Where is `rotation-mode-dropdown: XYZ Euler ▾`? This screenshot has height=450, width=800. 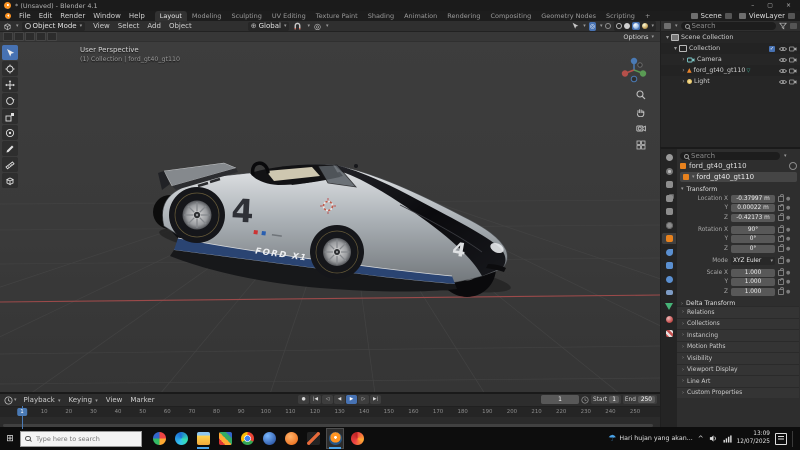 rotation-mode-dropdown: XYZ Euler ▾ is located at coordinates (753, 260).